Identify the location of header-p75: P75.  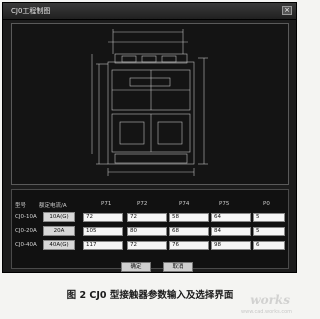
(224, 204).